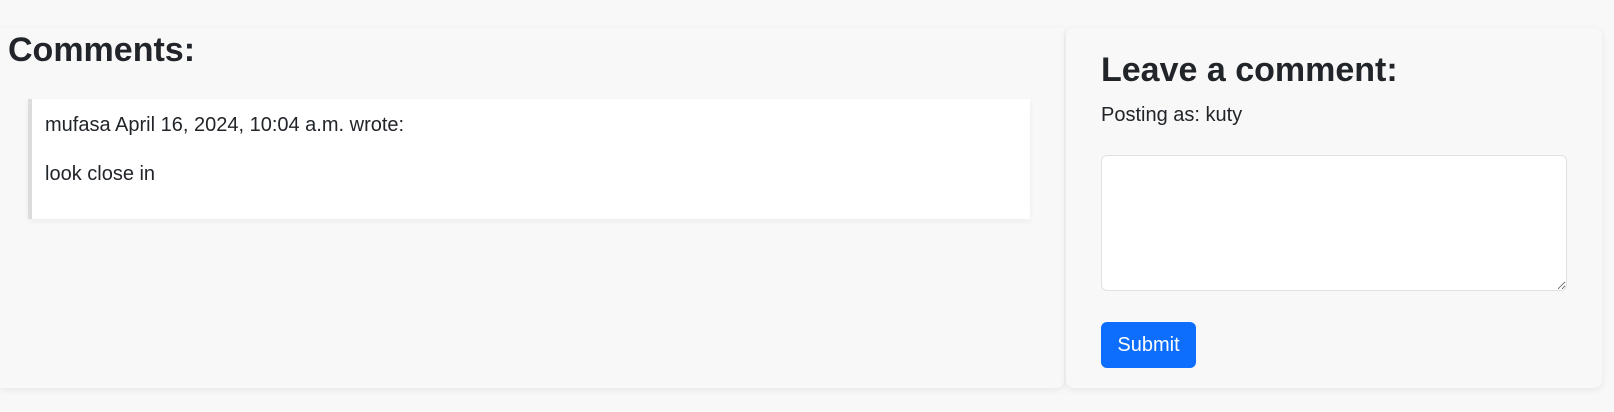  What do you see at coordinates (225, 125) in the screenshot?
I see `comment-author-date: mufasa April 16, 2024, 10:04 a.m. wrote:` at bounding box center [225, 125].